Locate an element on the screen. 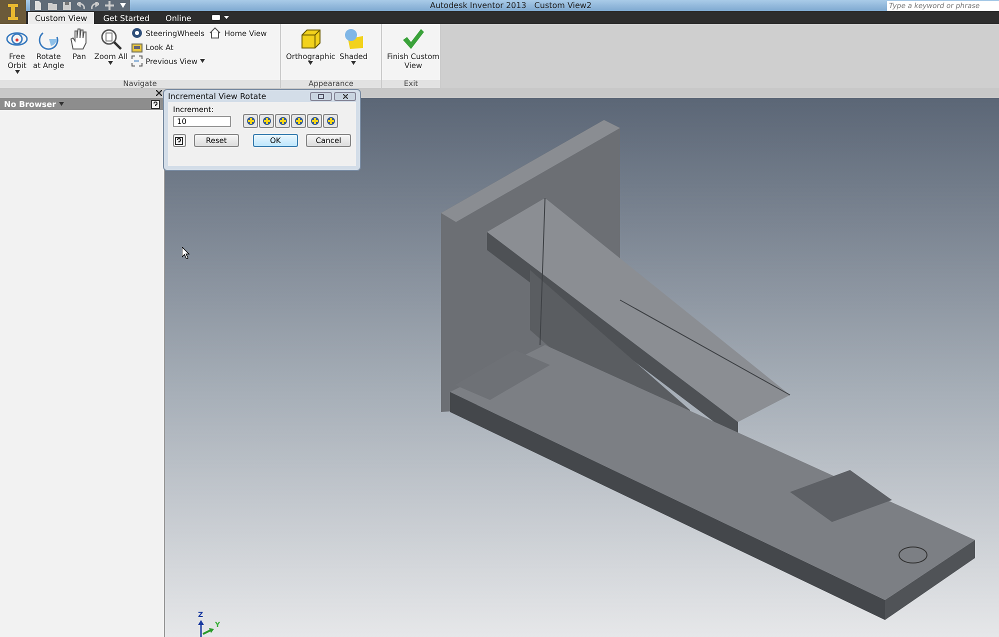 The image size is (999, 637). cursor-icon is located at coordinates (186, 253).